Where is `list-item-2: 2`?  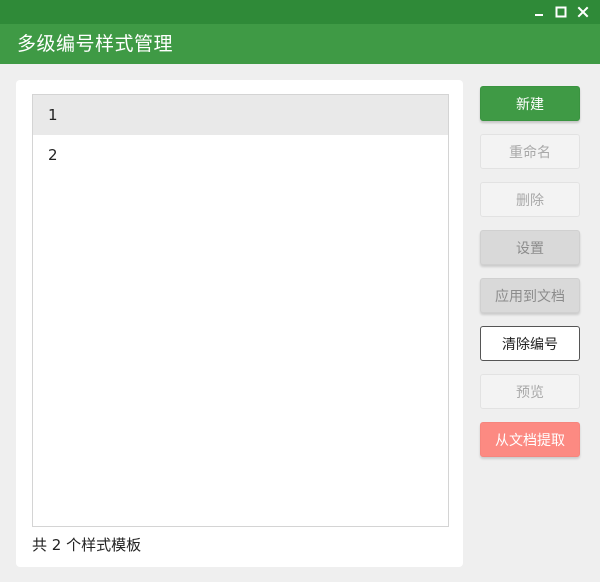 list-item-2: 2 is located at coordinates (240, 155).